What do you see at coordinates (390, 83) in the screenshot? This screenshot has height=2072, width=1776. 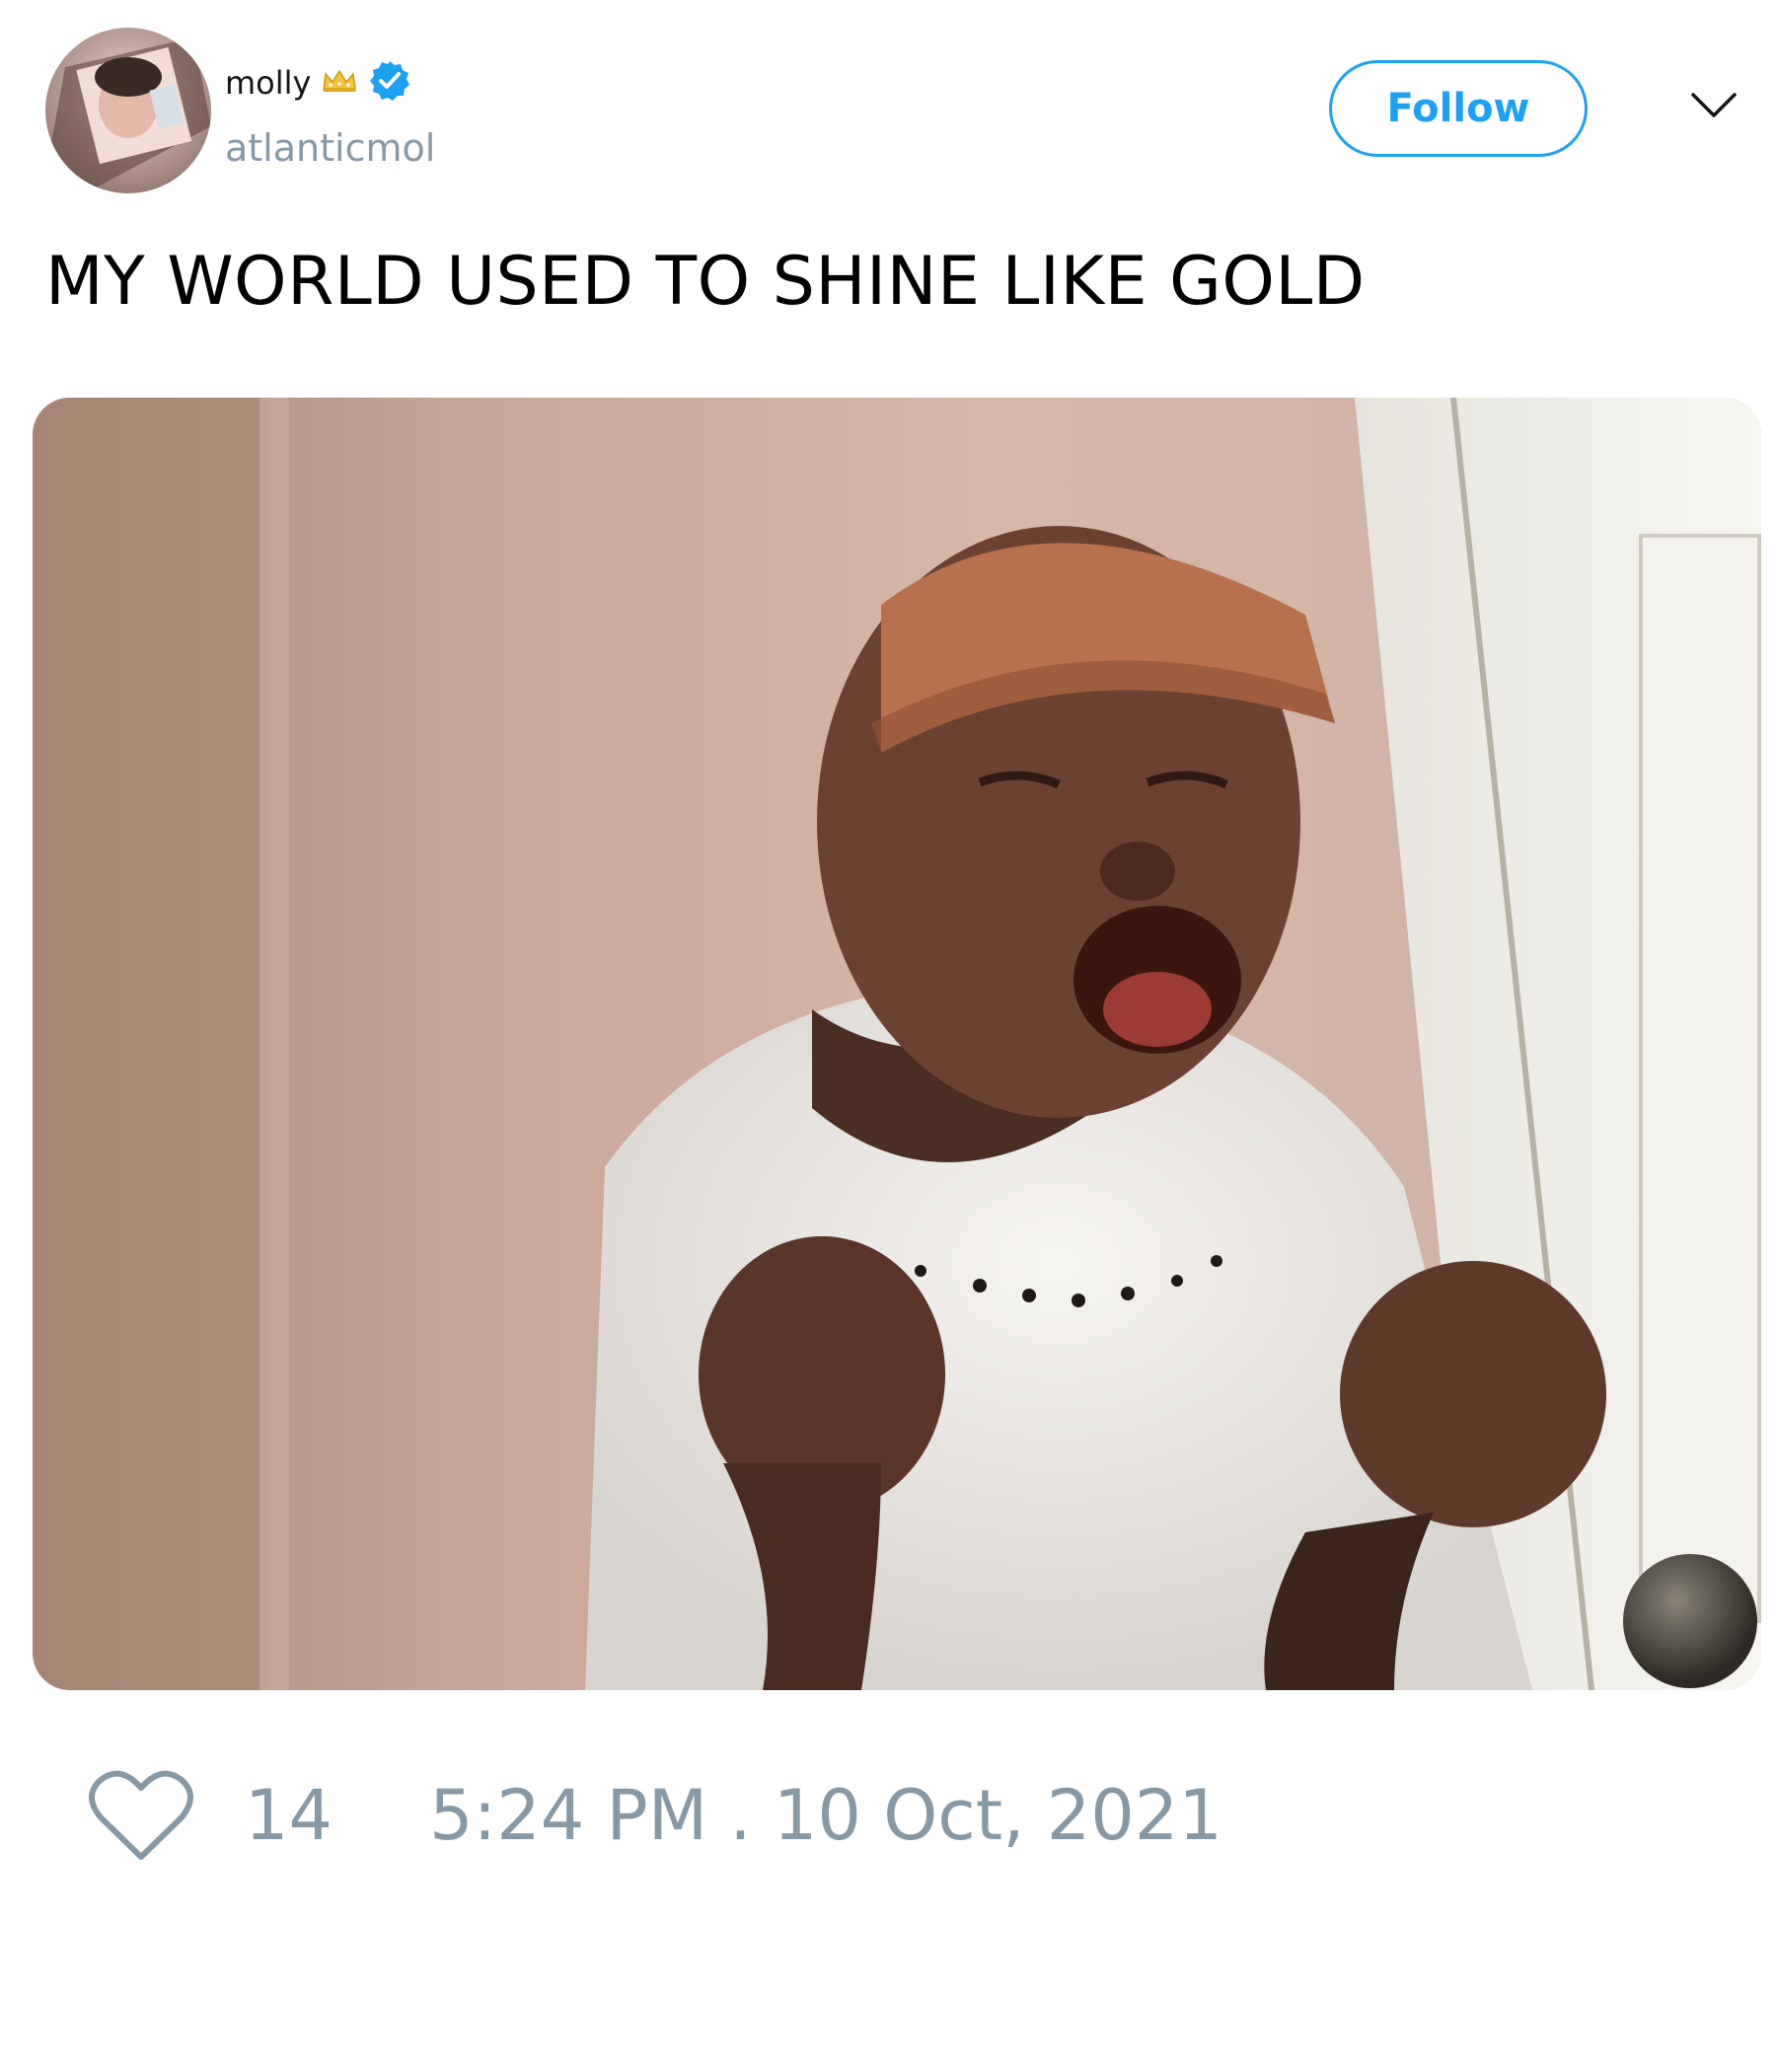 I see `verified-icon` at bounding box center [390, 83].